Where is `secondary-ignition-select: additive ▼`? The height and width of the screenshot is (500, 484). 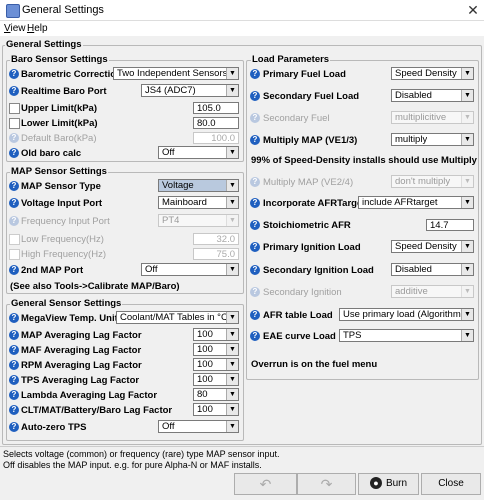
secondary-ignition-select: additive ▼ is located at coordinates (432, 291).